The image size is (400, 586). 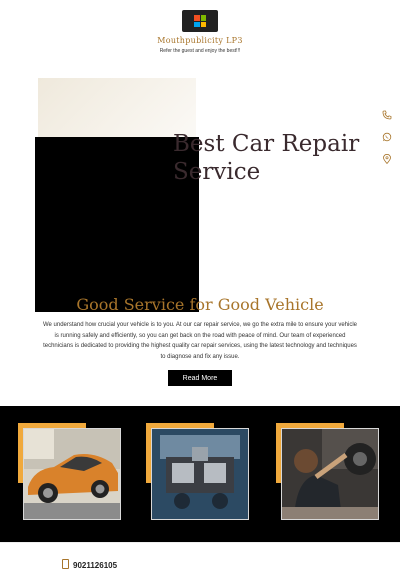 I want to click on location-pin-icon, so click(x=387, y=160).